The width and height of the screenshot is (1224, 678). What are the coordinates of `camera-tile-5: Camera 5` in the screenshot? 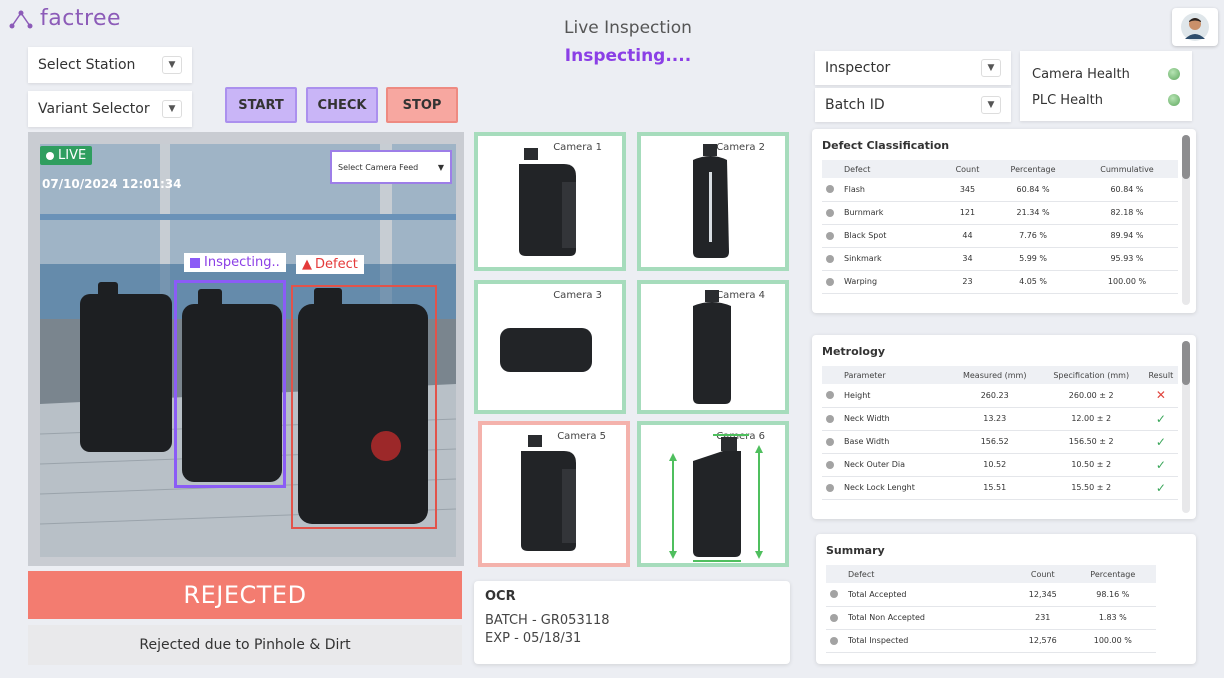 It's located at (554, 494).